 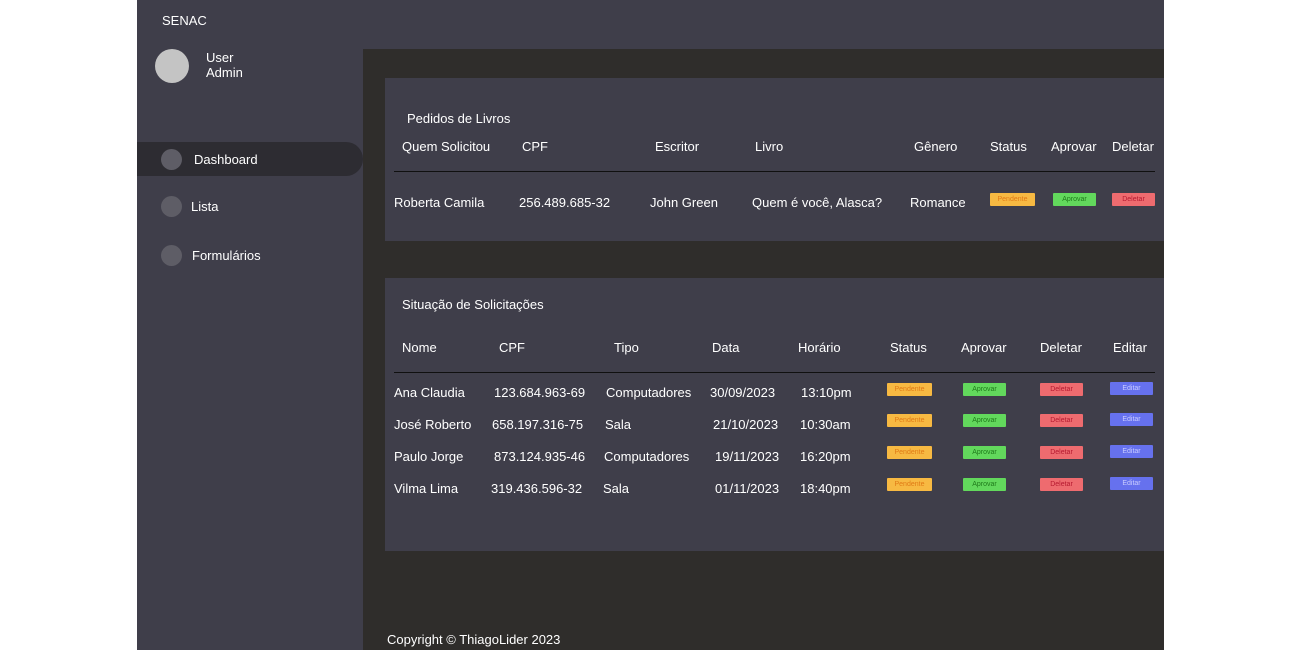 What do you see at coordinates (459, 118) in the screenshot?
I see `pedidos-title: Pedidos de Livros` at bounding box center [459, 118].